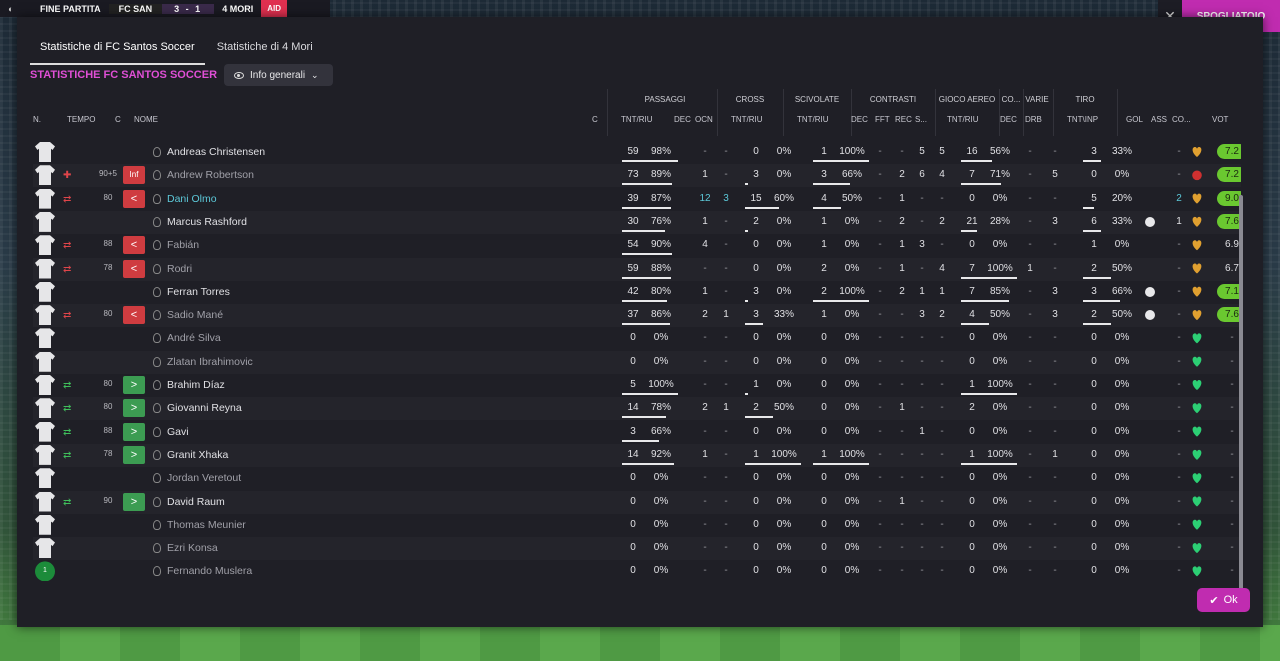 Image resolution: width=1280 pixels, height=661 pixels. Describe the element at coordinates (1223, 600) in the screenshot. I see `ok-button: ✔ Ok` at that location.